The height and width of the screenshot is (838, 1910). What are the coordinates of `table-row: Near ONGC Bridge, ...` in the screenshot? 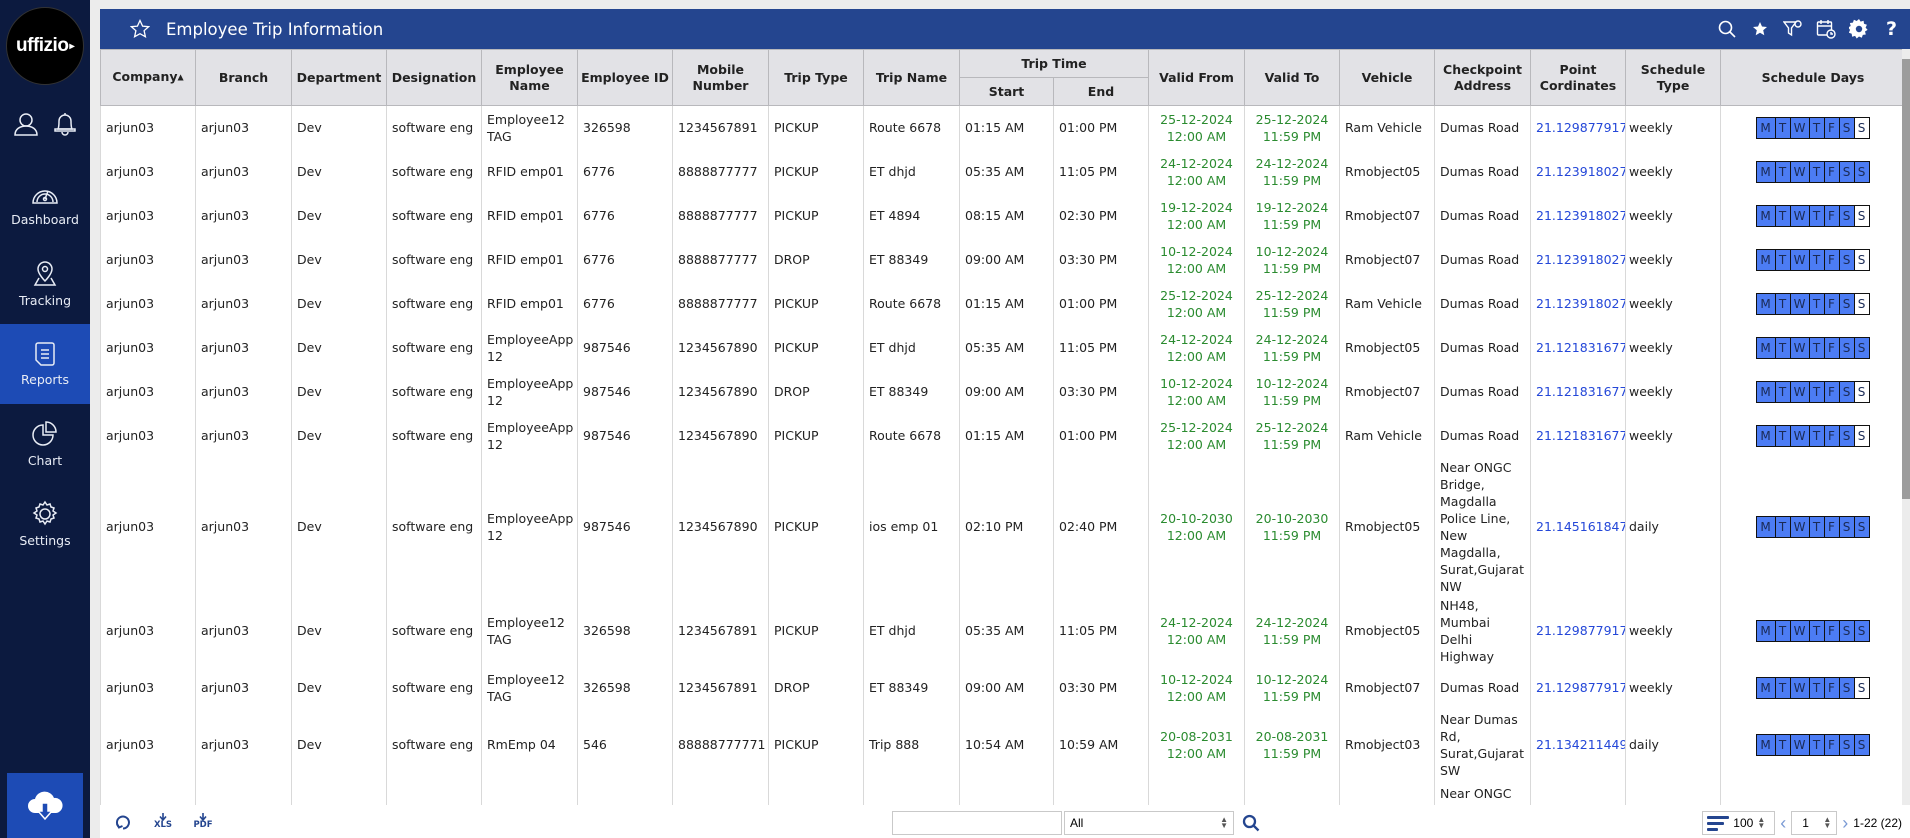 It's located at (1001, 792).